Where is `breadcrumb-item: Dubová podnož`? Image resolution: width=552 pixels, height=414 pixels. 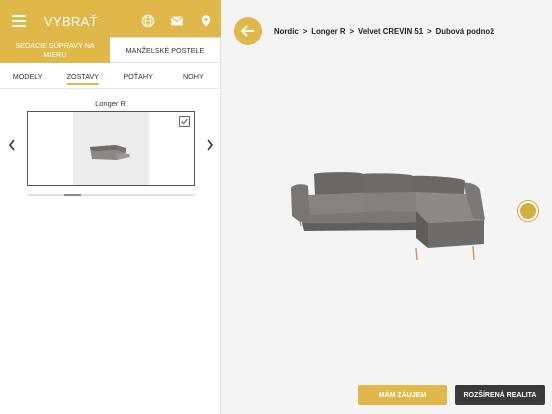
breadcrumb-item: Dubová podnož is located at coordinates (465, 31).